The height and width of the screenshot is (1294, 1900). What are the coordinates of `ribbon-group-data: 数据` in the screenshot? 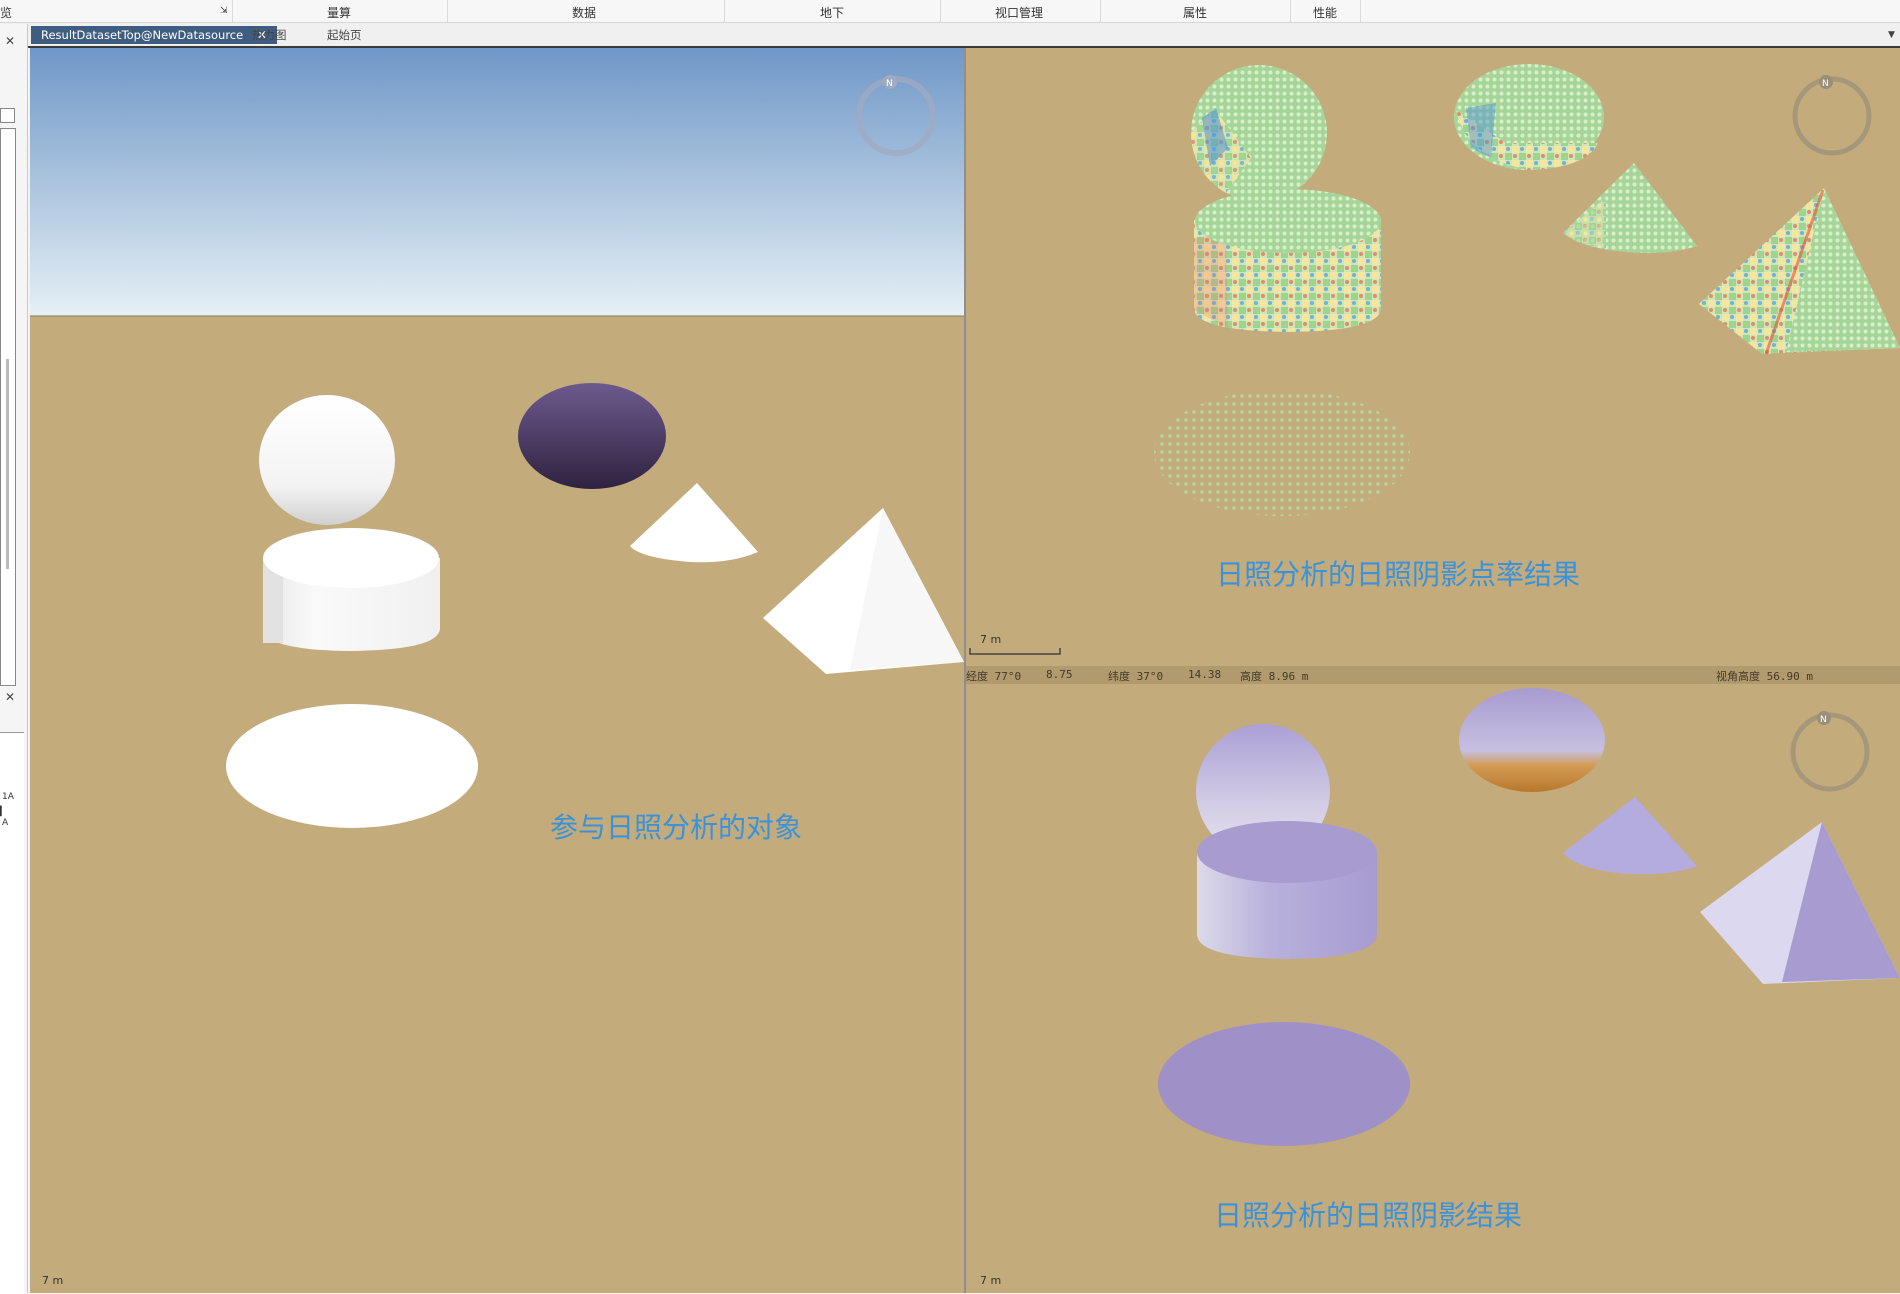 It's located at (584, 12).